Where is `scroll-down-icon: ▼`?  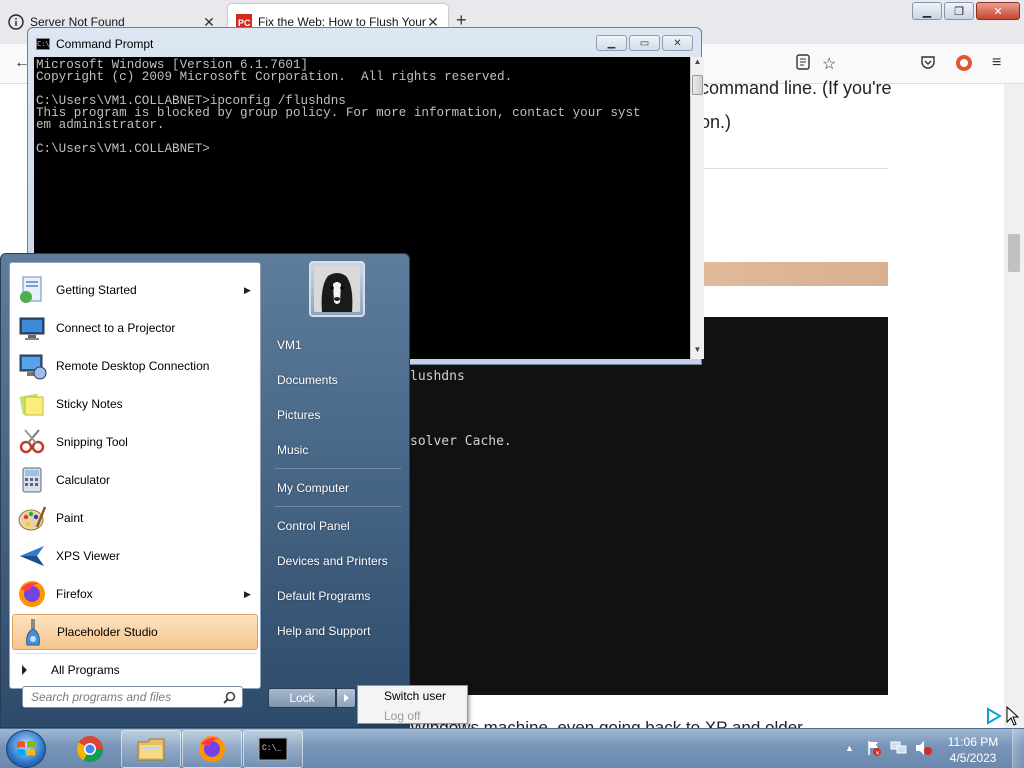 scroll-down-icon: ▼ is located at coordinates (697, 352).